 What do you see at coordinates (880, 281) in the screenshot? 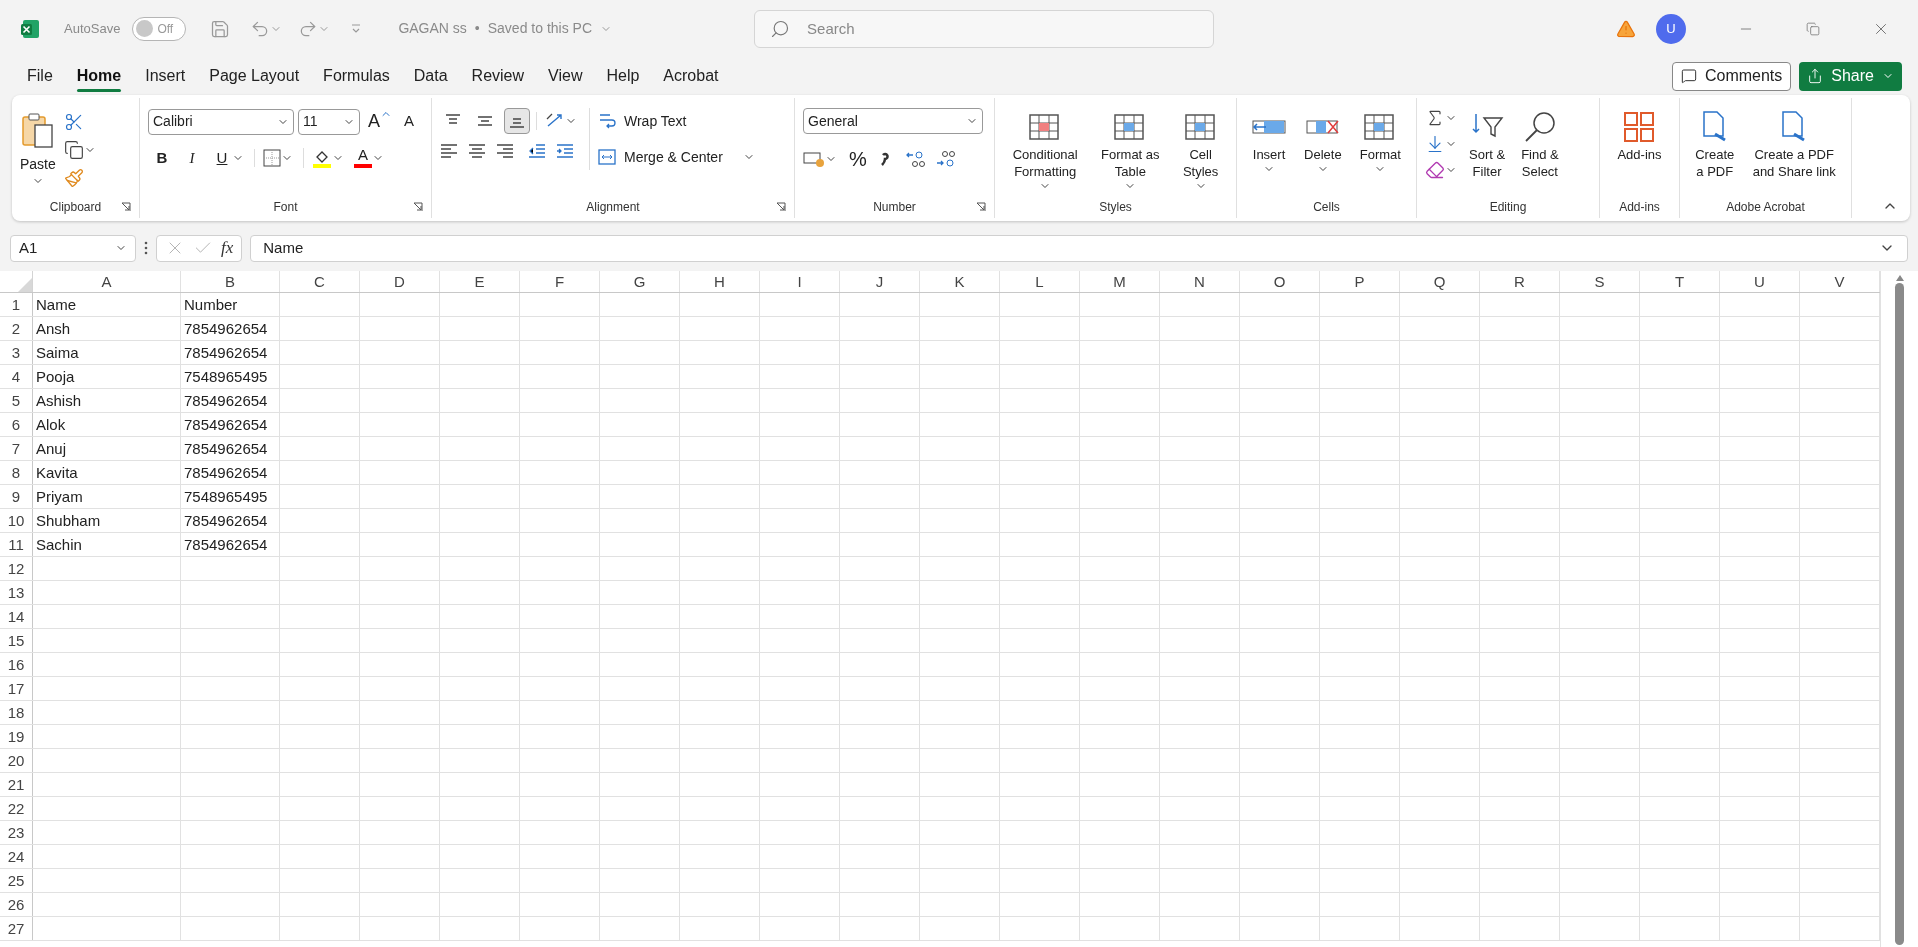
I see `column-header: J` at bounding box center [880, 281].